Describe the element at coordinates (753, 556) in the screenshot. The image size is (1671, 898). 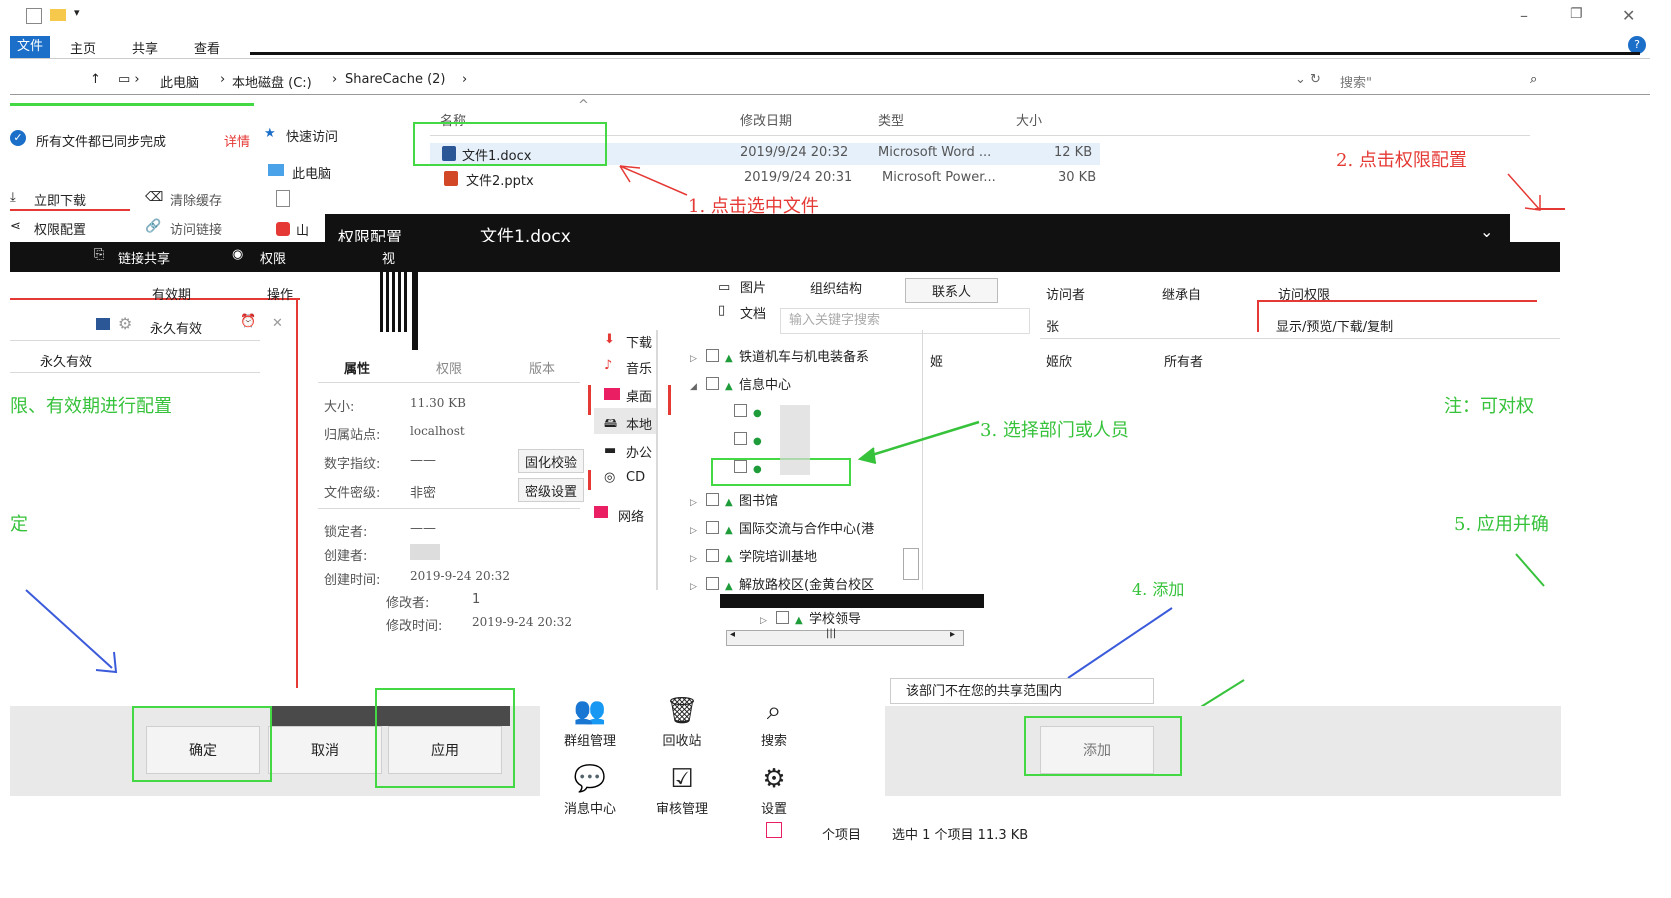
I see `tree-item: ▷ ▲ 学院培训基地` at that location.